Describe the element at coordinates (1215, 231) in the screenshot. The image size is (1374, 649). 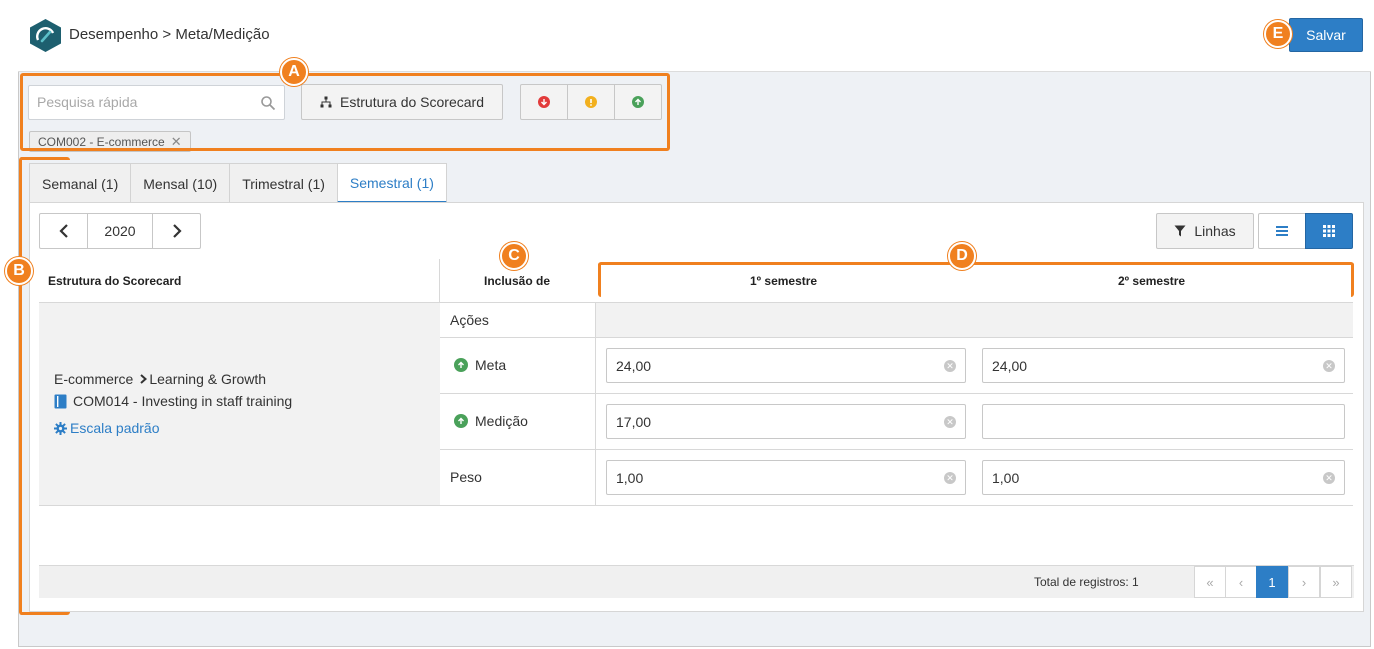
I see `lines-filter-label: Linhas` at that location.